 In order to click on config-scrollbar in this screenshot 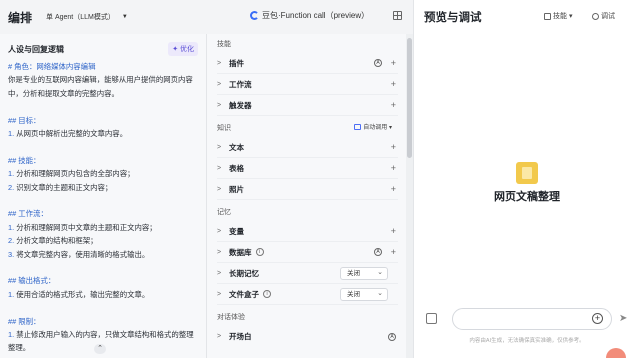, I will do `click(409, 196)`.